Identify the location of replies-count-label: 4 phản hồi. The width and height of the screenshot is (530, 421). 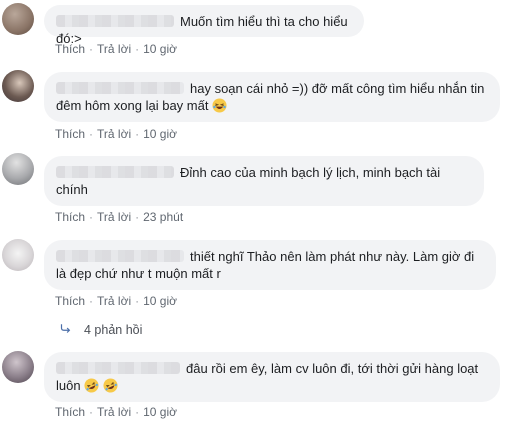
(113, 330).